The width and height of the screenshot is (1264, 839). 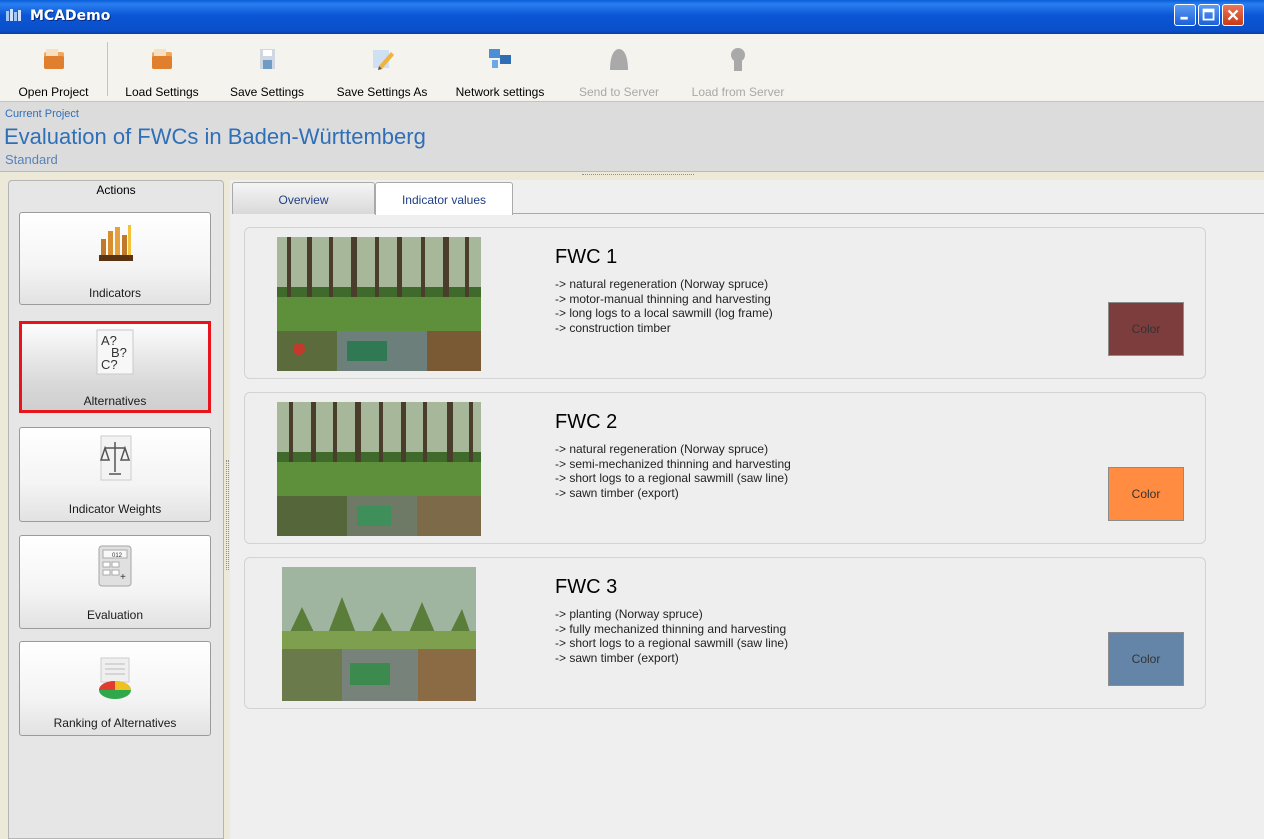 I want to click on save-disk-icon, so click(x=267, y=59).